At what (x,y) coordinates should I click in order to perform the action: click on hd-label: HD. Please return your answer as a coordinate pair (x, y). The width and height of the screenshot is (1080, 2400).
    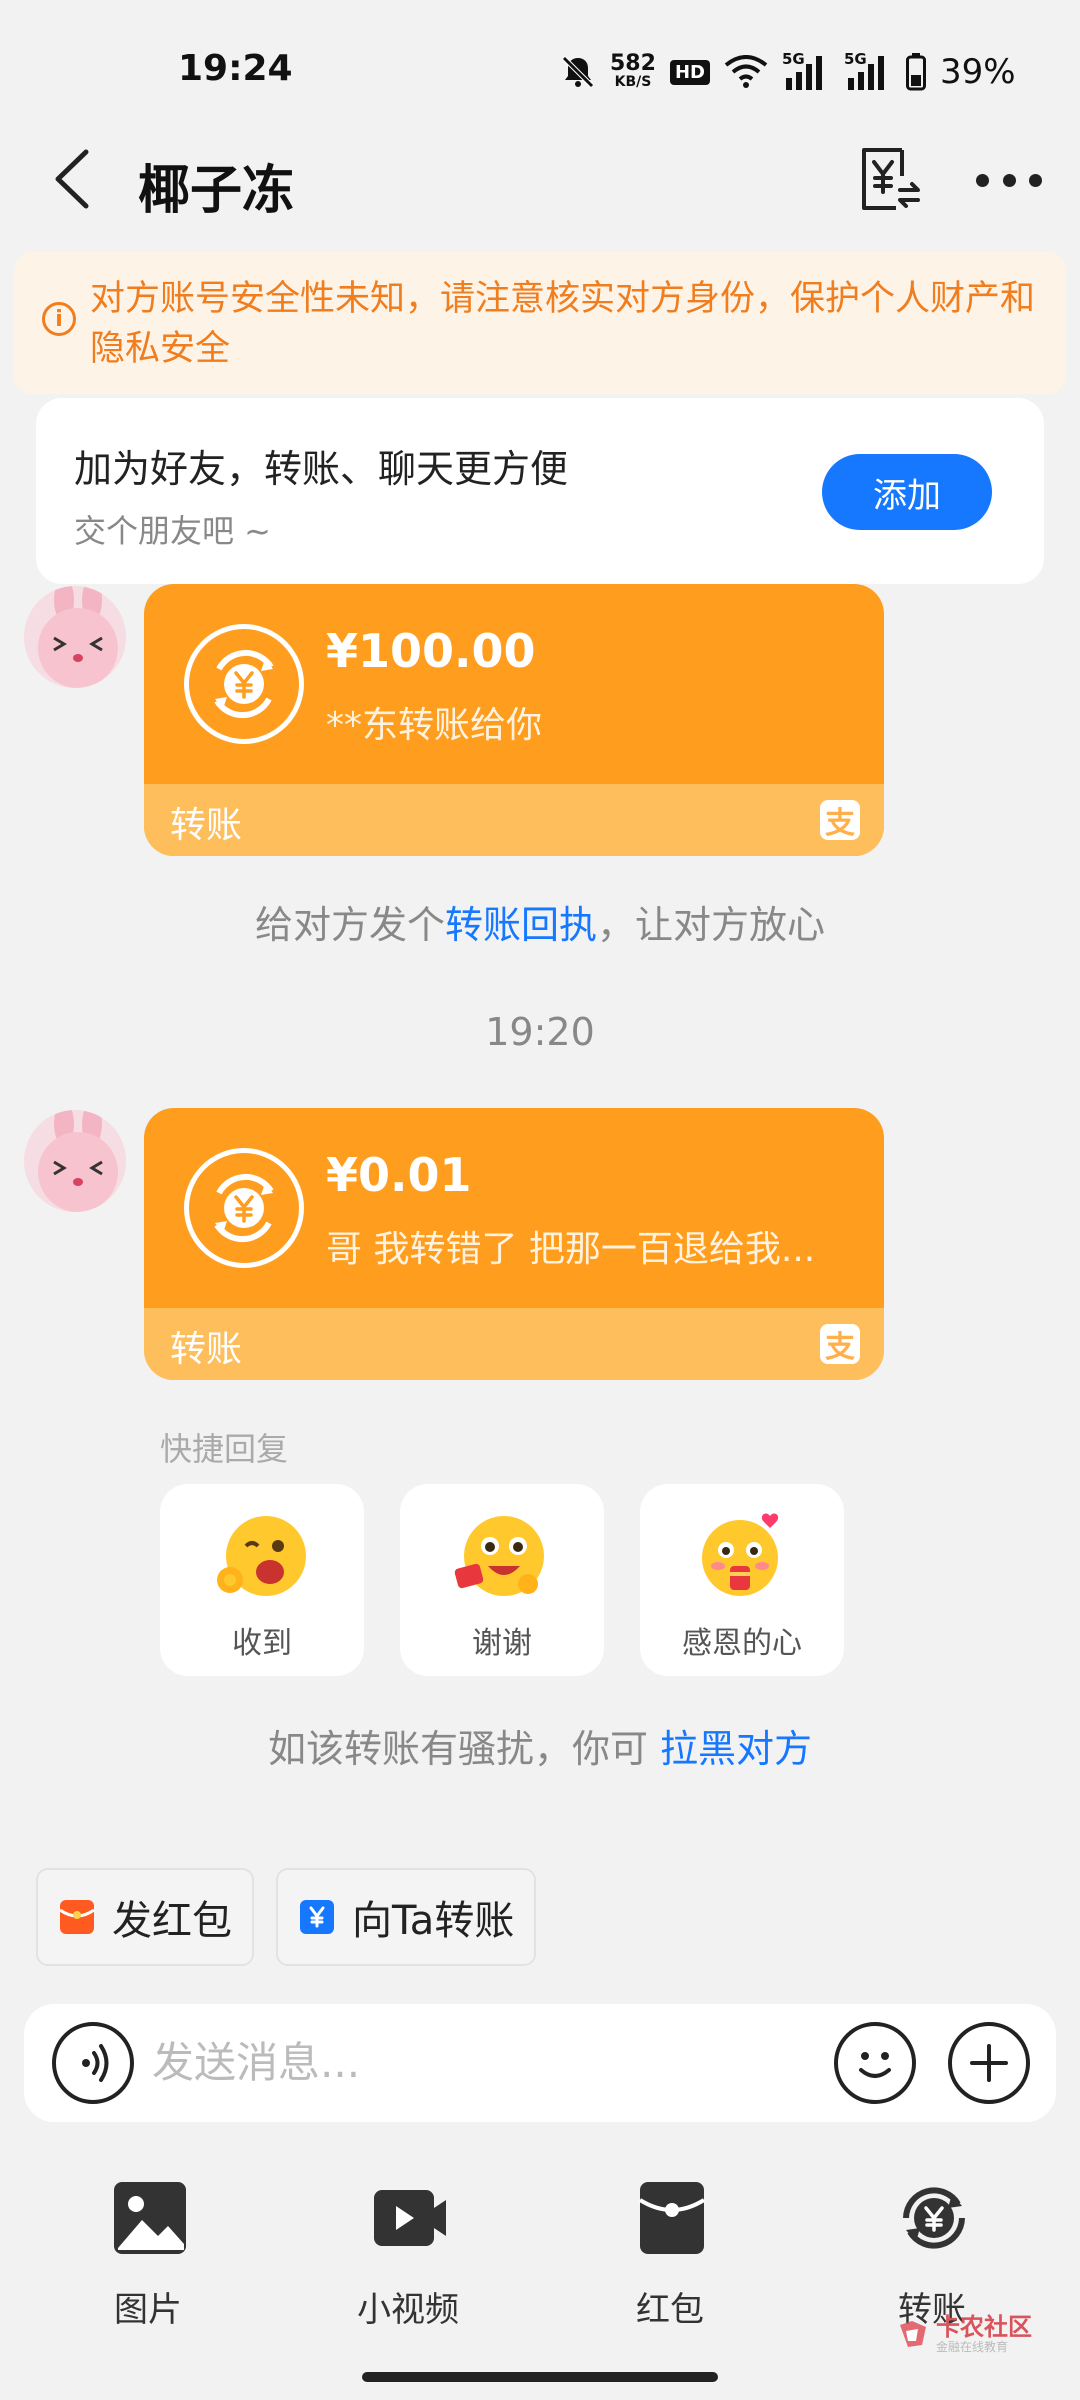
    Looking at the image, I should click on (689, 72).